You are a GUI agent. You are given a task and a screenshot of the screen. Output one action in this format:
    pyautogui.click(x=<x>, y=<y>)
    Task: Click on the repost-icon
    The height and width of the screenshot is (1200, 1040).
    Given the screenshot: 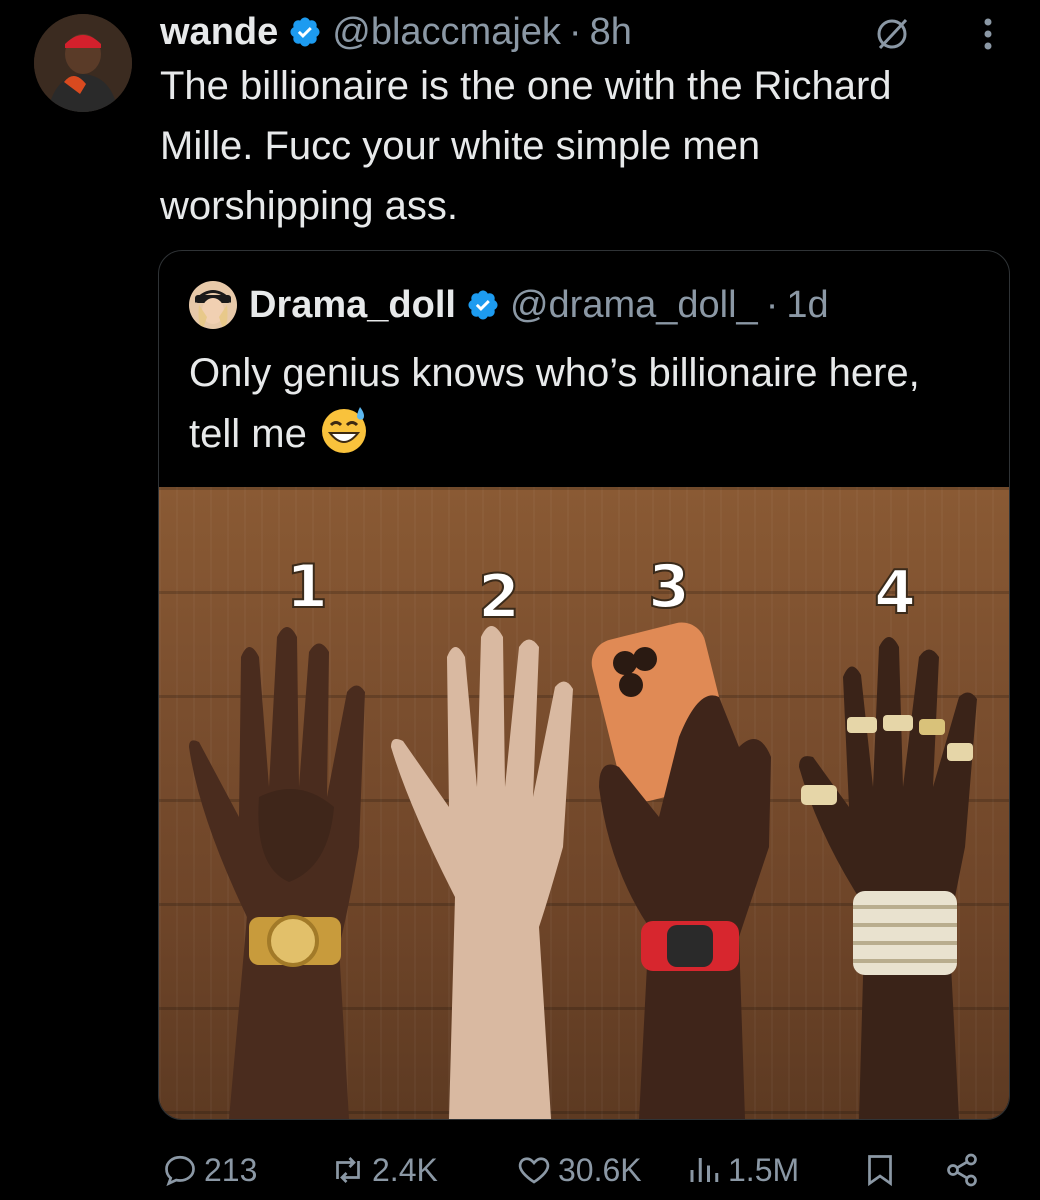 What is the action you would take?
    pyautogui.click(x=348, y=1170)
    